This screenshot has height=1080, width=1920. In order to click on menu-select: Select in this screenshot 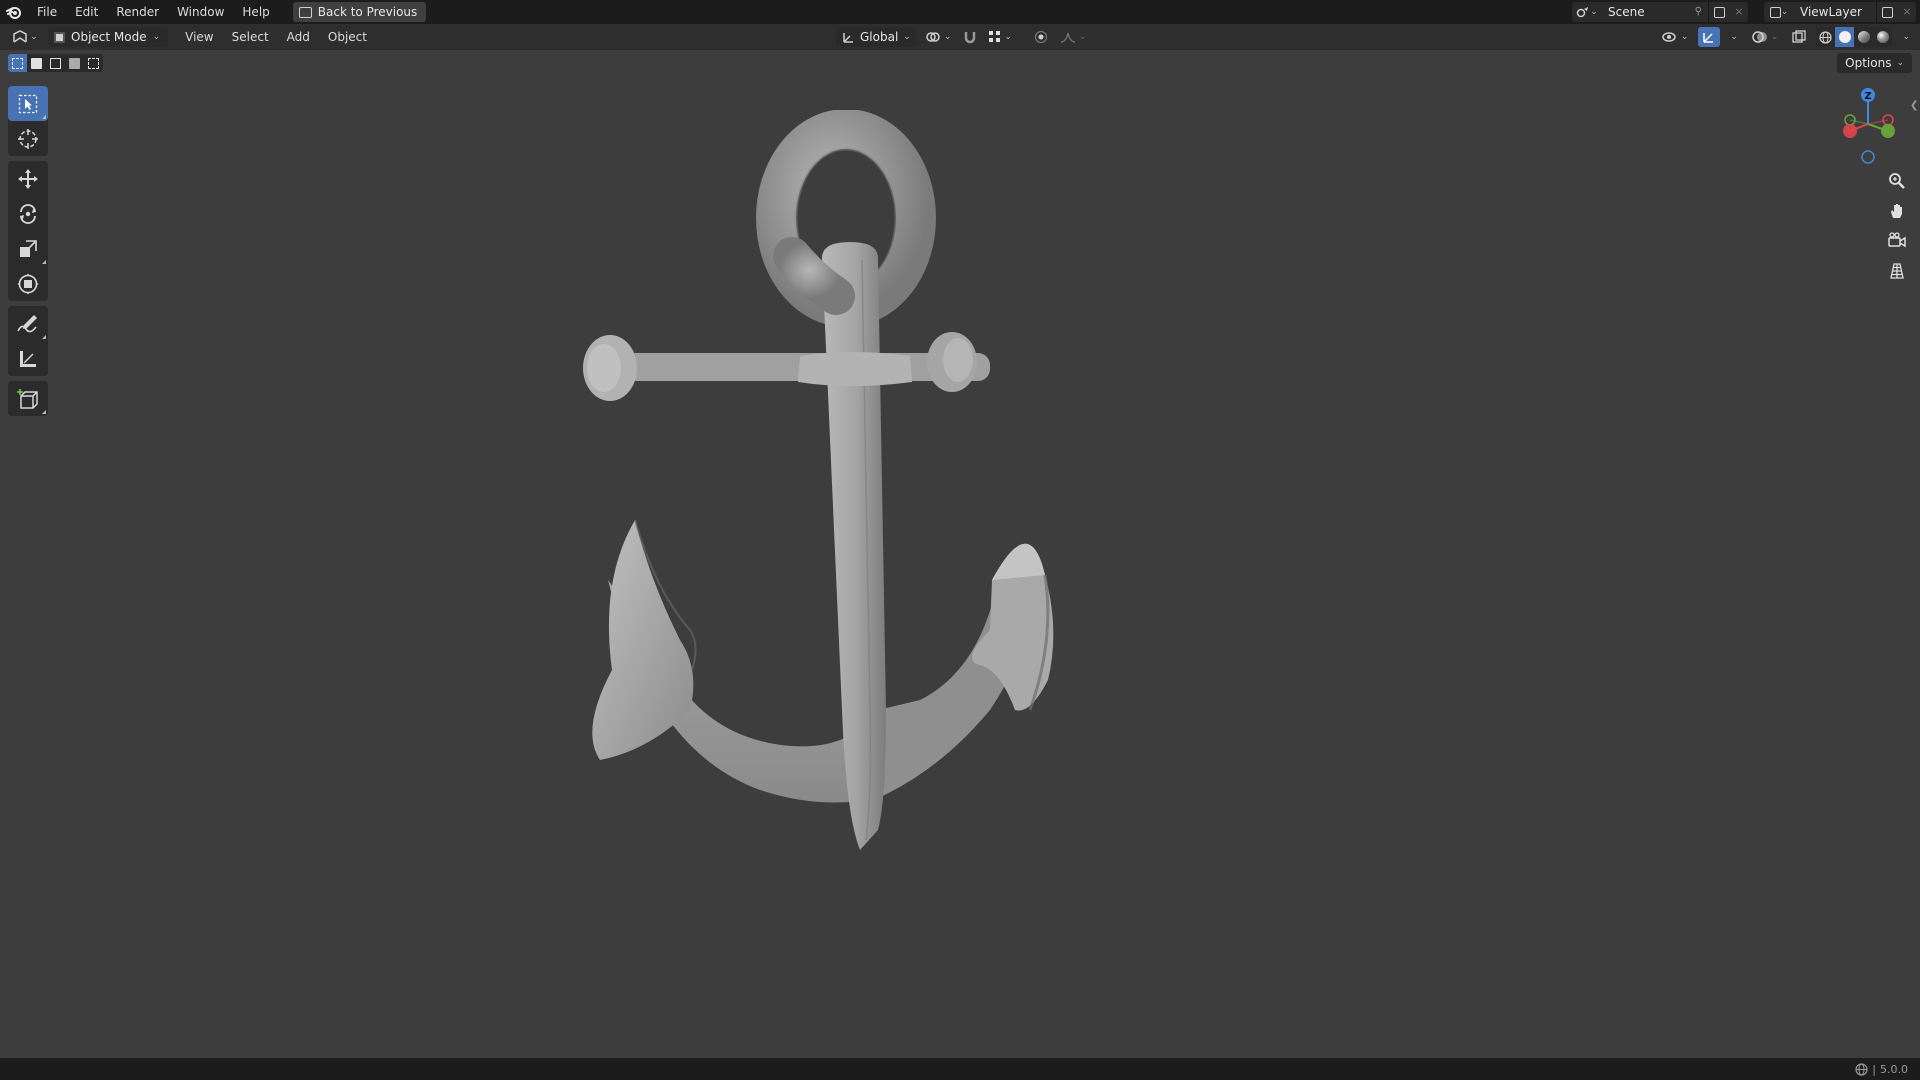, I will do `click(250, 37)`.